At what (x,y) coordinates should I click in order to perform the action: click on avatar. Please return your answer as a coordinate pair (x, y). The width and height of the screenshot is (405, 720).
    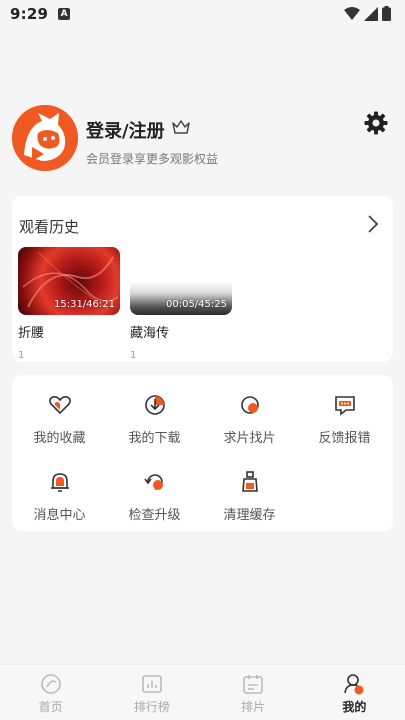
    Looking at the image, I should click on (45, 138).